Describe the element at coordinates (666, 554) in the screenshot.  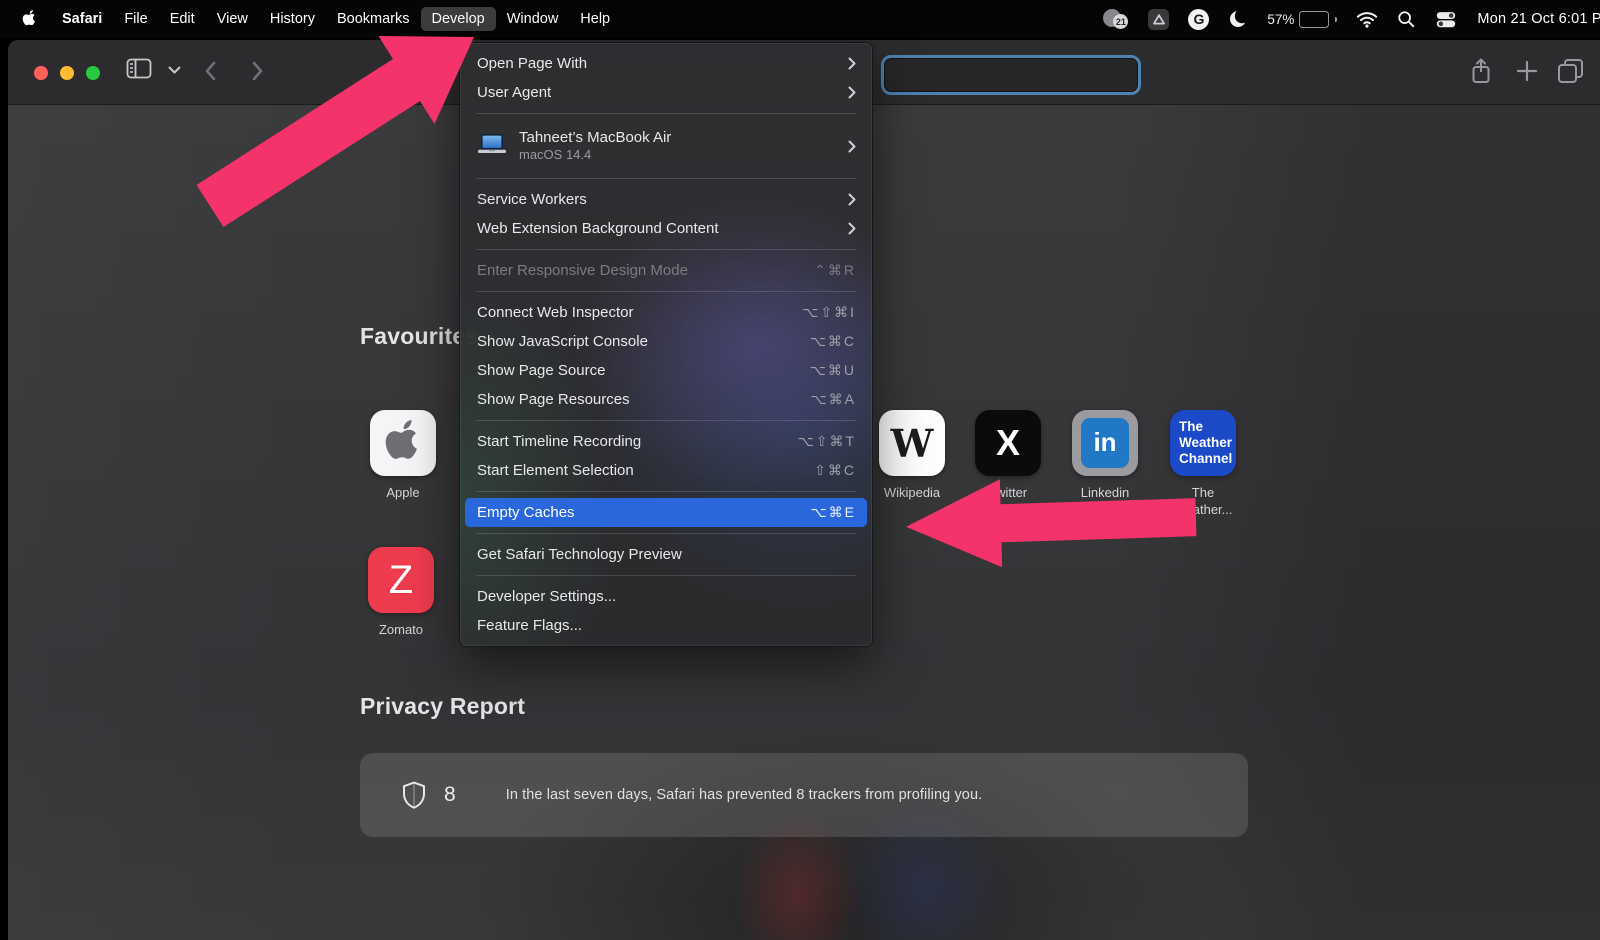
I see `menu-item-get-safari-technology-preview: Get Safari Technology Preview` at that location.